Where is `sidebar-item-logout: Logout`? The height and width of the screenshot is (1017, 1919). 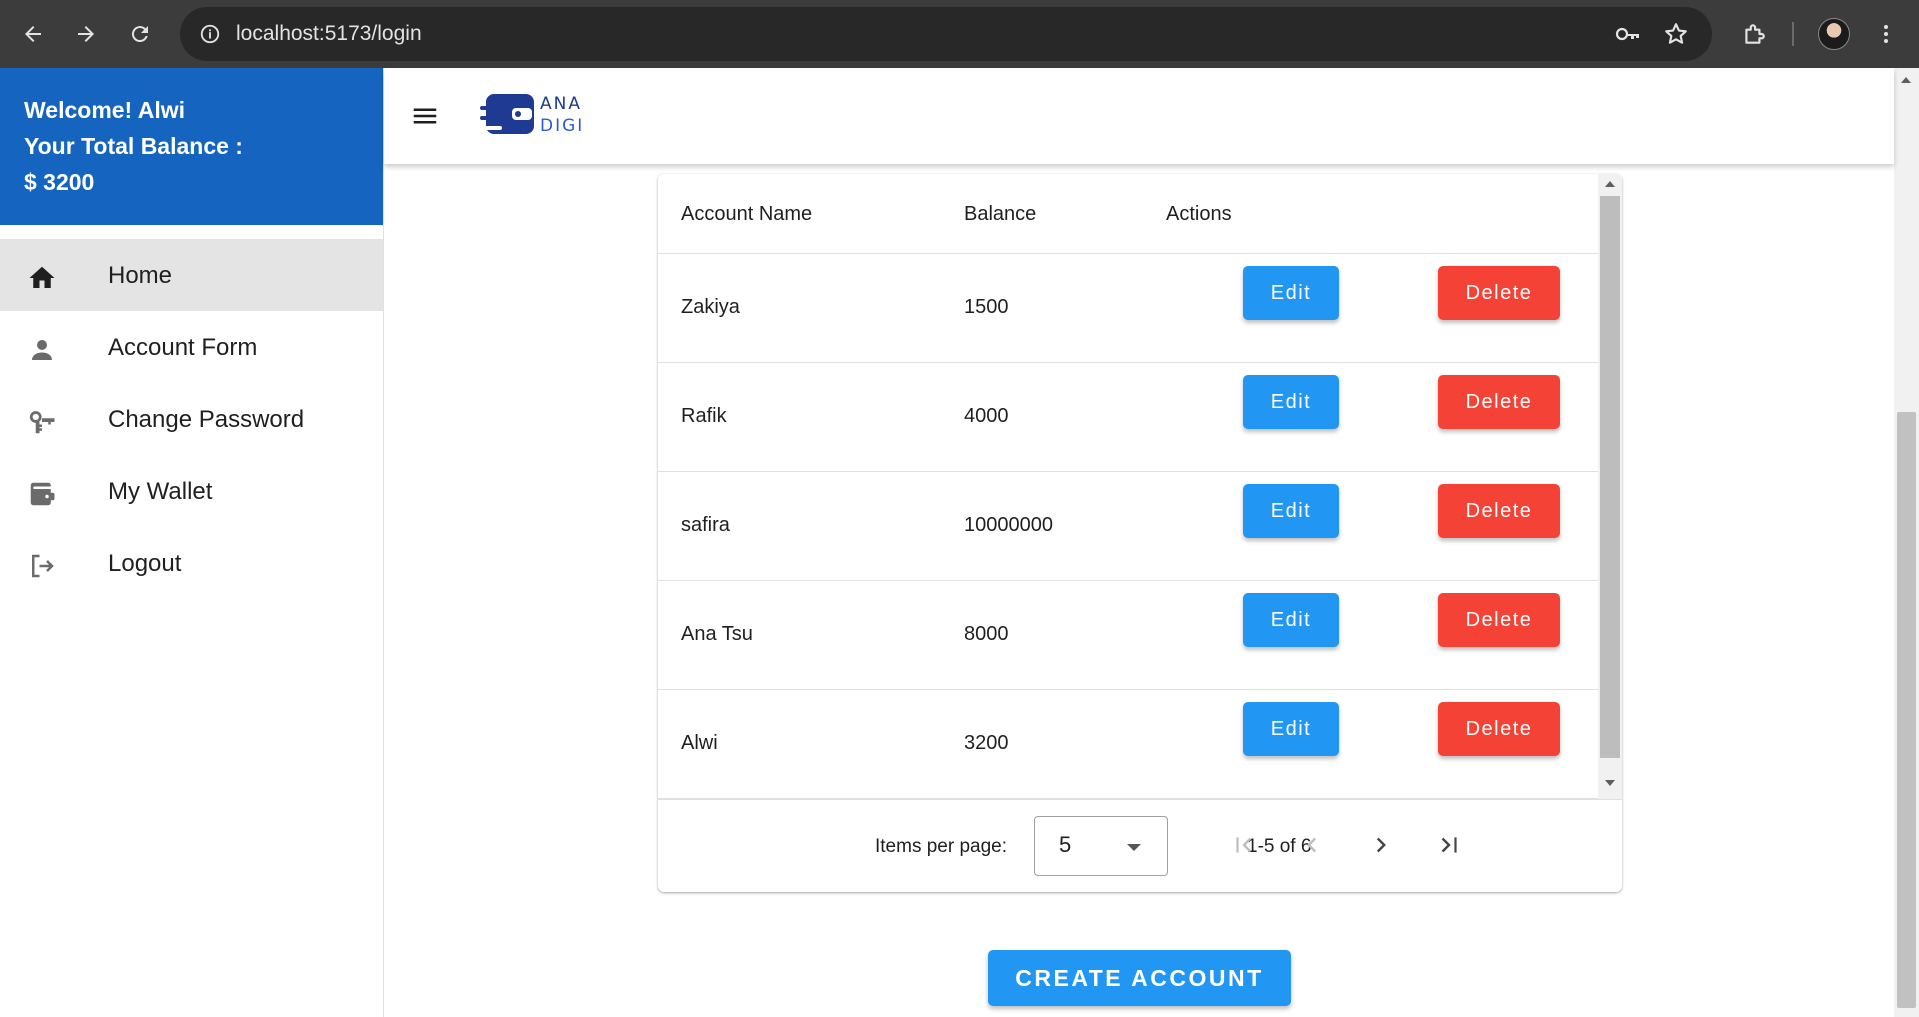 sidebar-item-logout: Logout is located at coordinates (191, 563).